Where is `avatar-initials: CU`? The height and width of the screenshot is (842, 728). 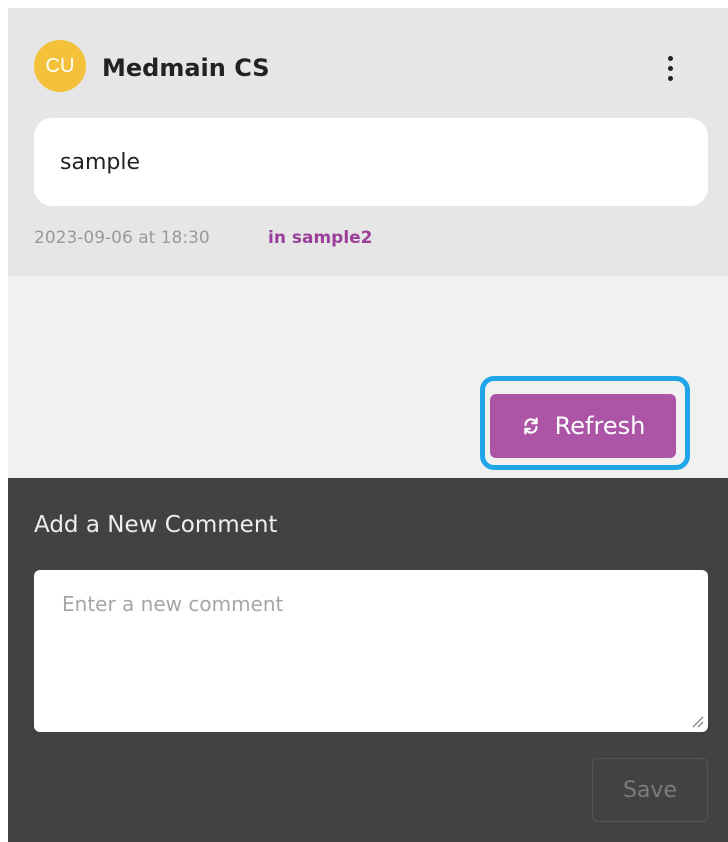
avatar-initials: CU is located at coordinates (60, 65).